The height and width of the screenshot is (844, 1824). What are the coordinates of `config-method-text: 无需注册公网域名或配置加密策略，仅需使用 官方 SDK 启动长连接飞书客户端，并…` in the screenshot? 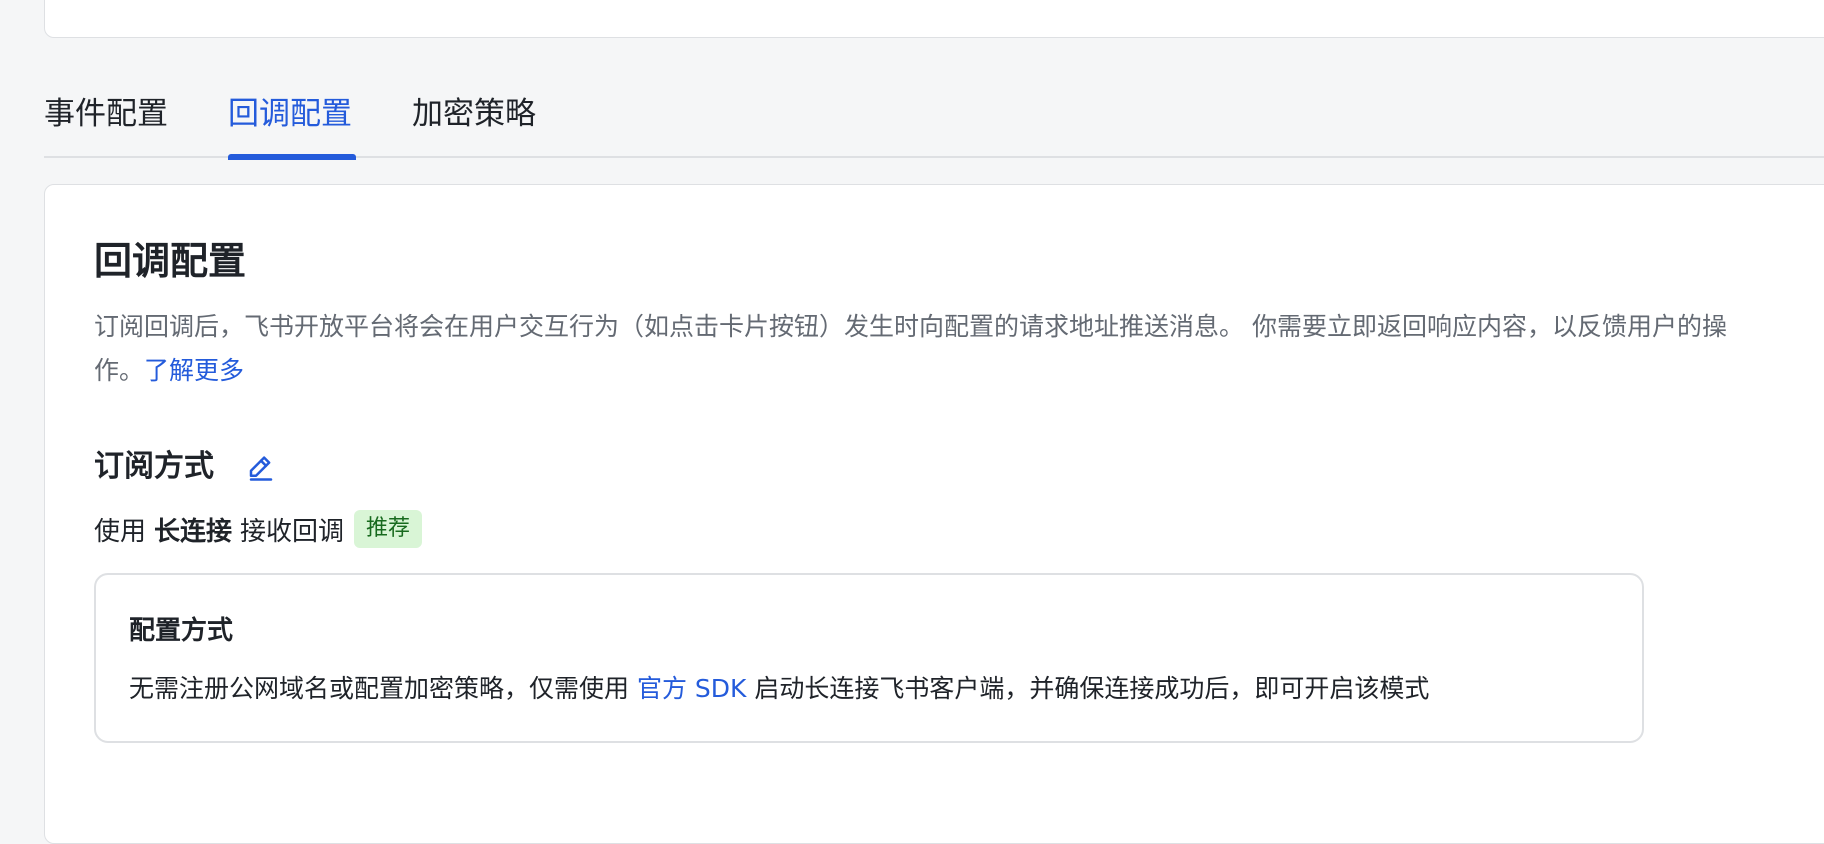 It's located at (779, 689).